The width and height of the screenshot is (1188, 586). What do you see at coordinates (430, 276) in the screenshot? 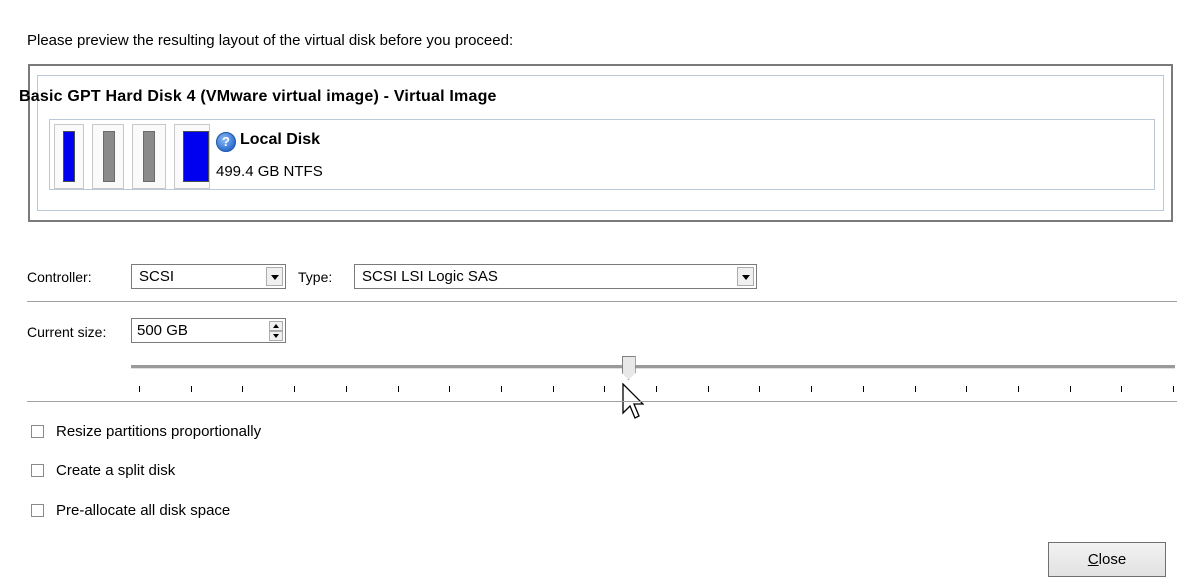
I see `type-value: SCSI LSI Logic SAS` at bounding box center [430, 276].